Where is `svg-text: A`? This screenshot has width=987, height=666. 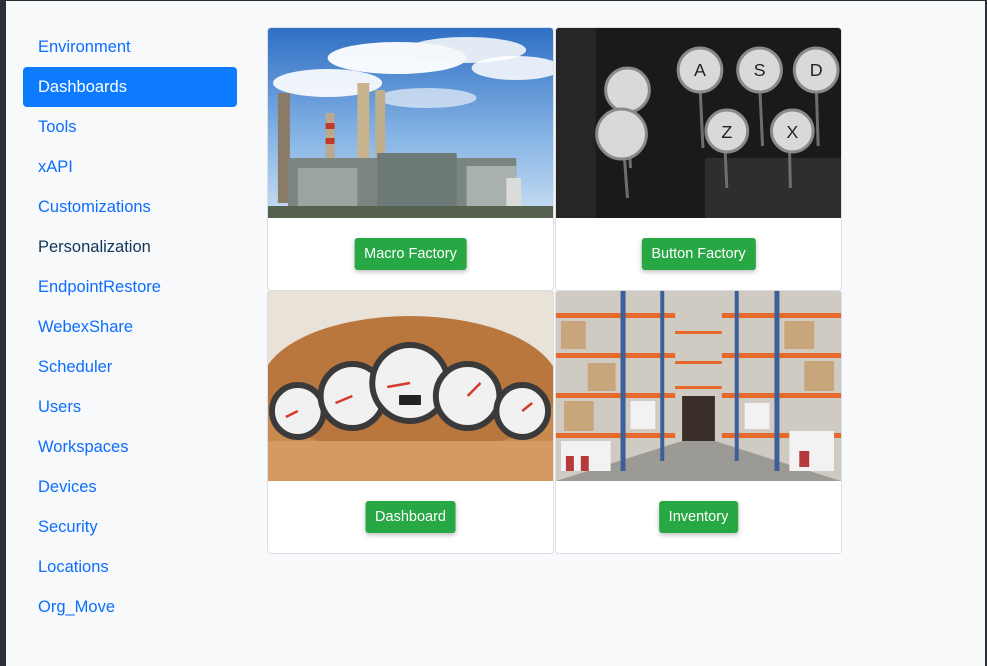
svg-text: A is located at coordinates (700, 70).